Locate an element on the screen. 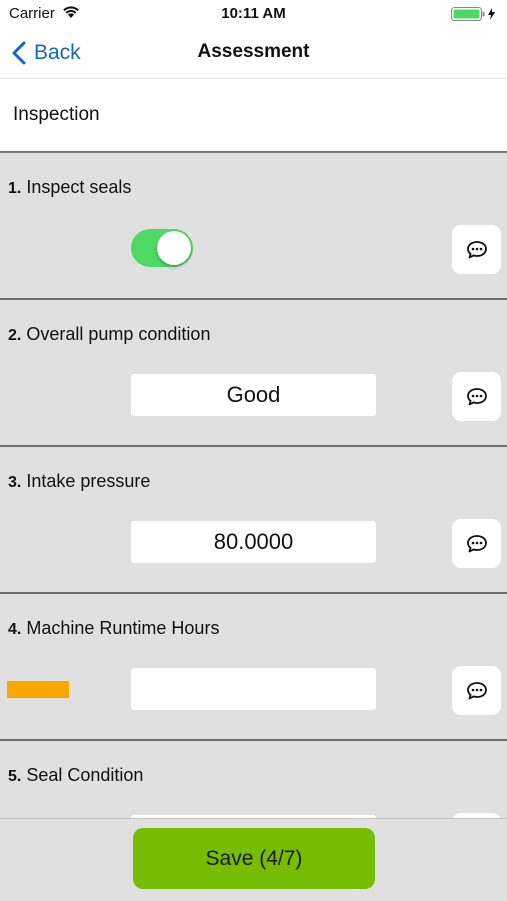  question-text: Intake pressure is located at coordinates (88, 481).